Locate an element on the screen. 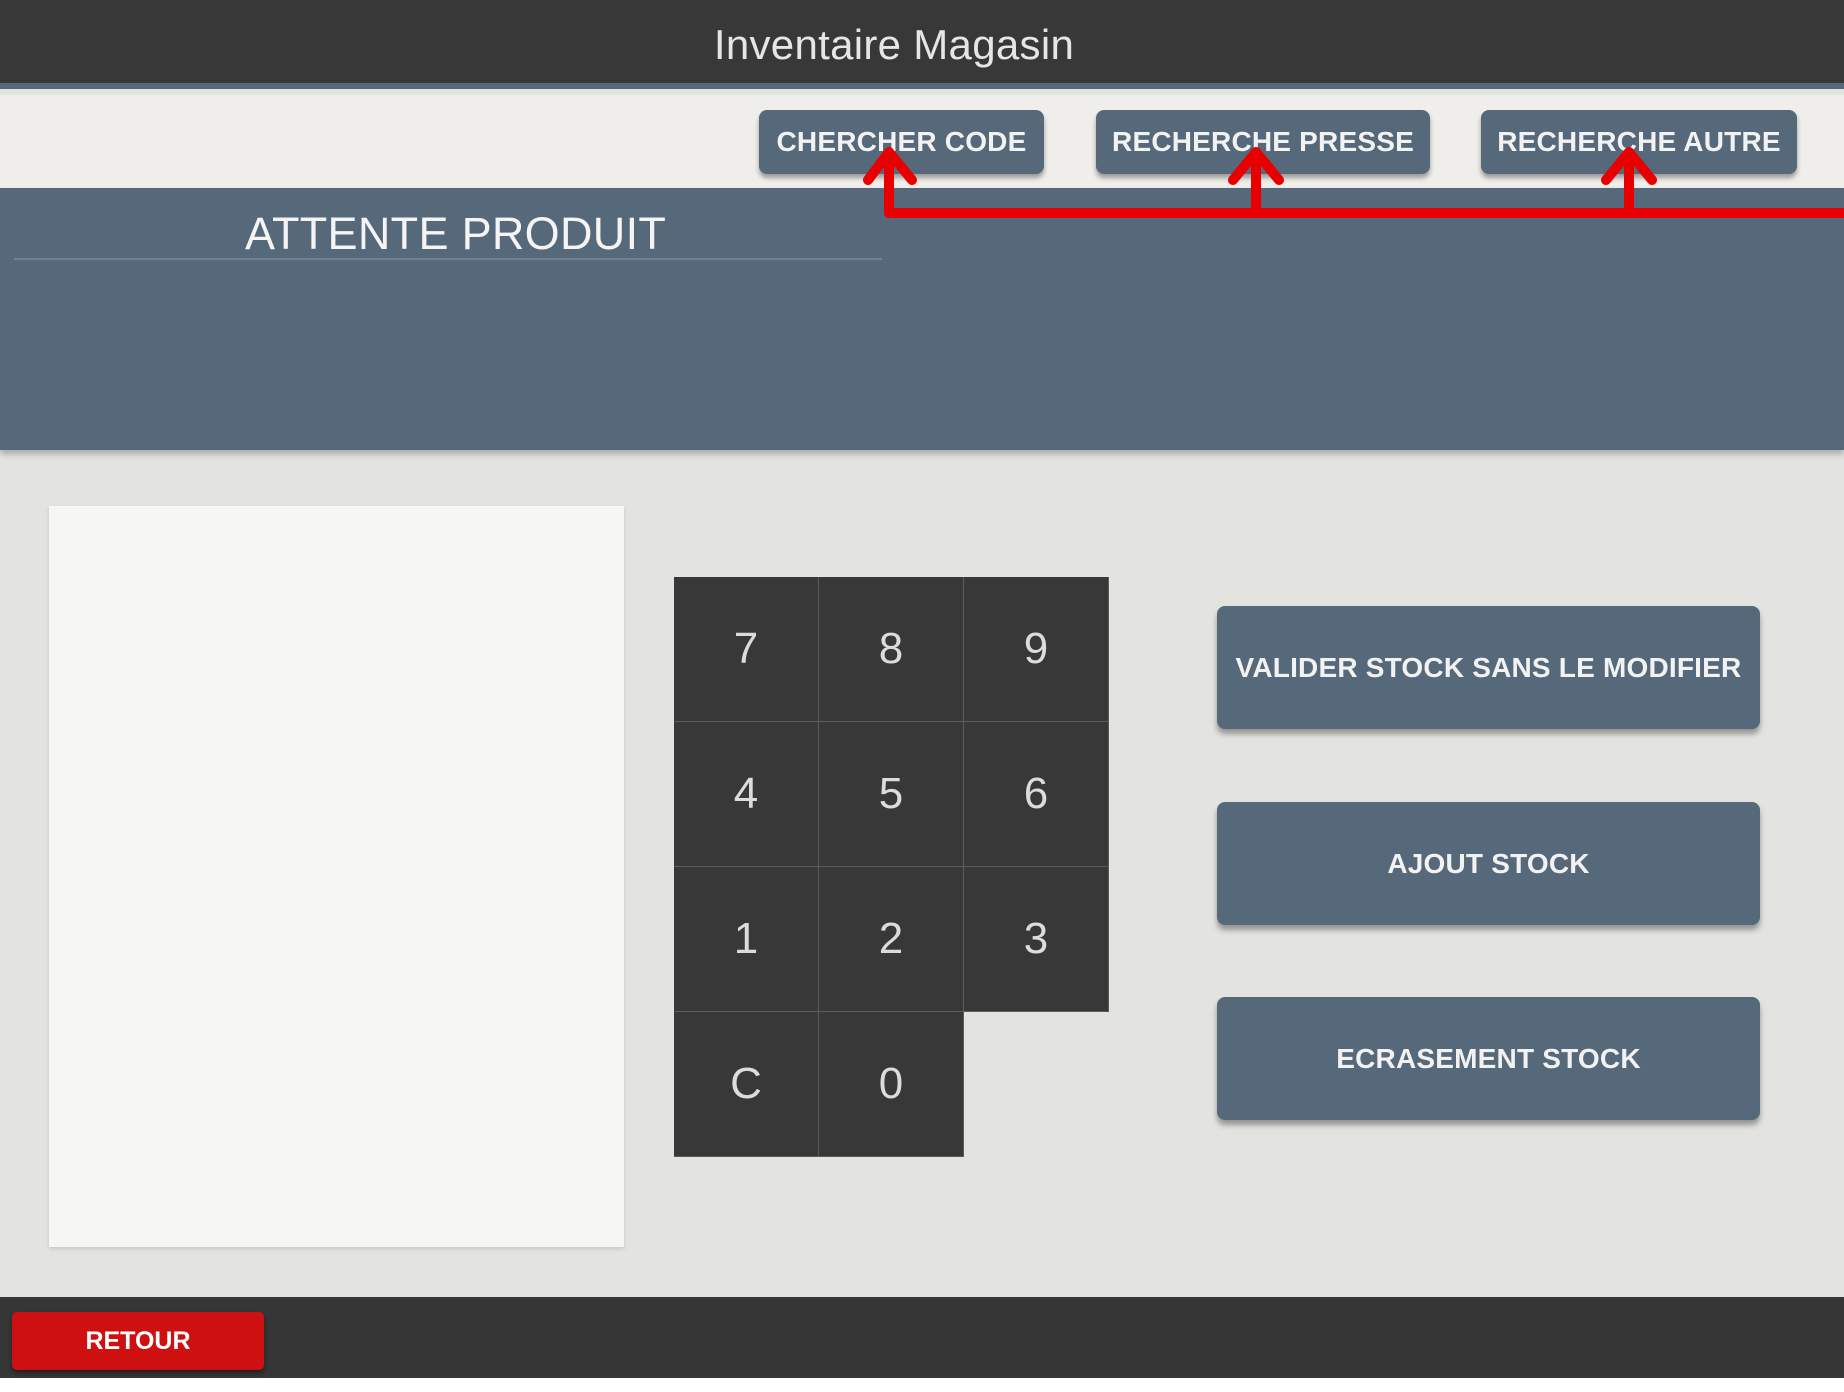  key-8: 8 is located at coordinates (891, 649).